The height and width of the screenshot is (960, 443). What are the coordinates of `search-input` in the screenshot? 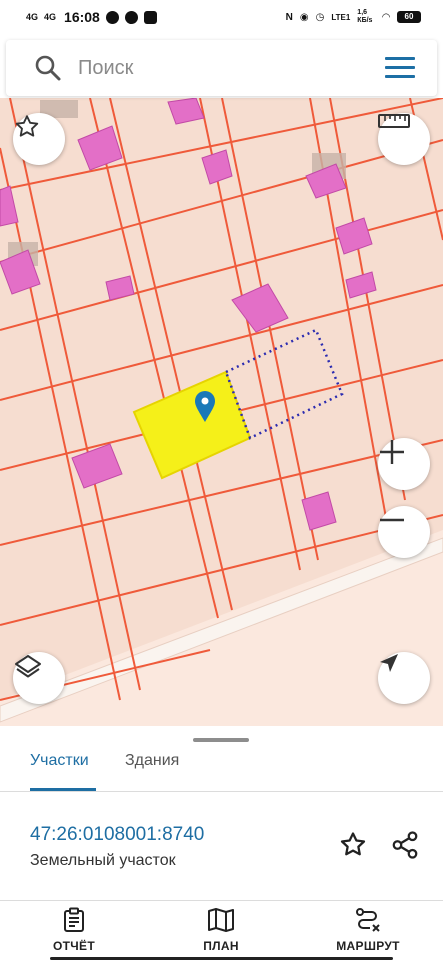 It's located at (223, 68).